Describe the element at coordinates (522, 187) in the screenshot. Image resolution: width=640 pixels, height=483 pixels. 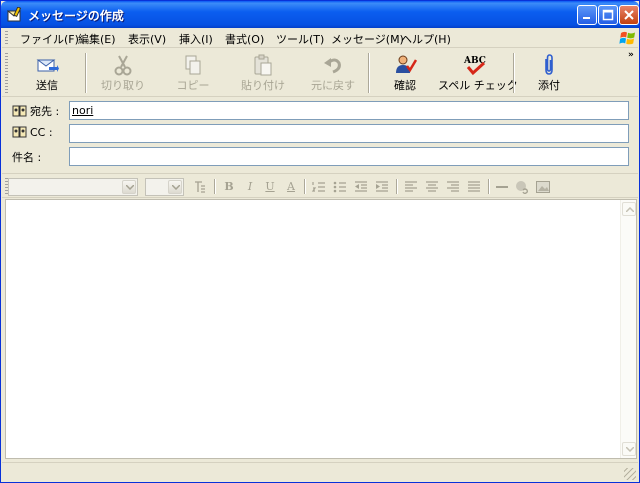
I see `hyperlink-icon` at that location.